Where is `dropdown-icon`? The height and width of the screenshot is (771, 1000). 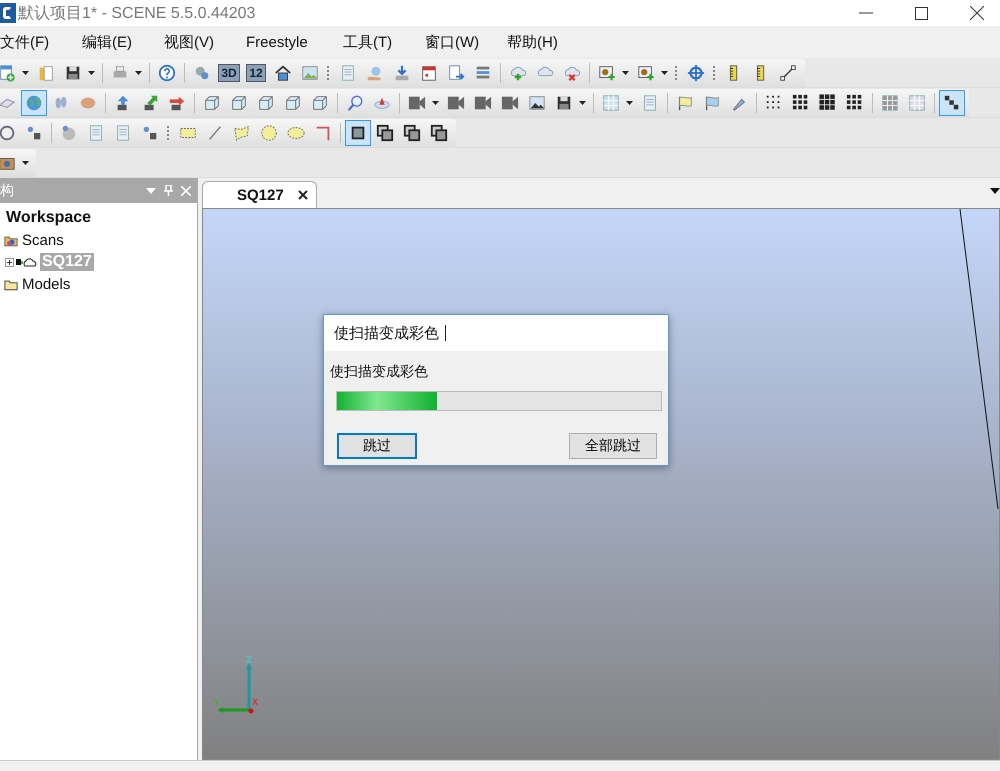 dropdown-icon is located at coordinates (995, 191).